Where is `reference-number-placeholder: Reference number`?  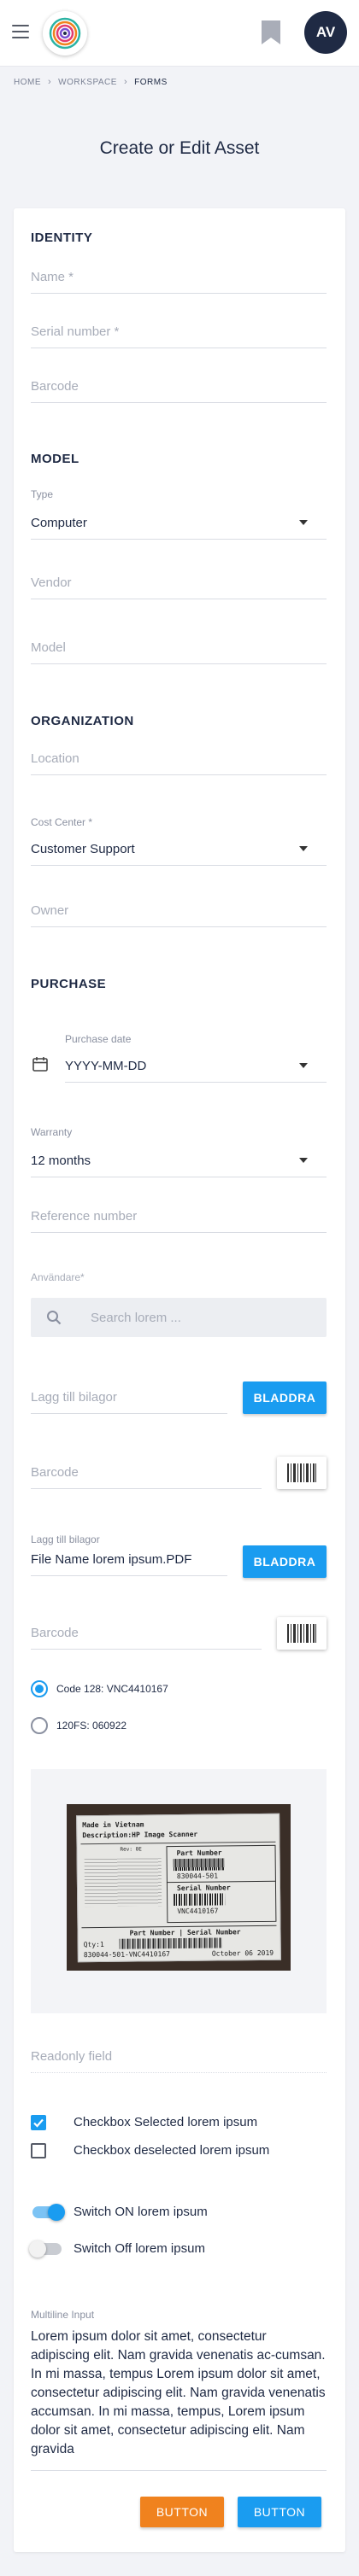
reference-number-placeholder: Reference number is located at coordinates (84, 1216).